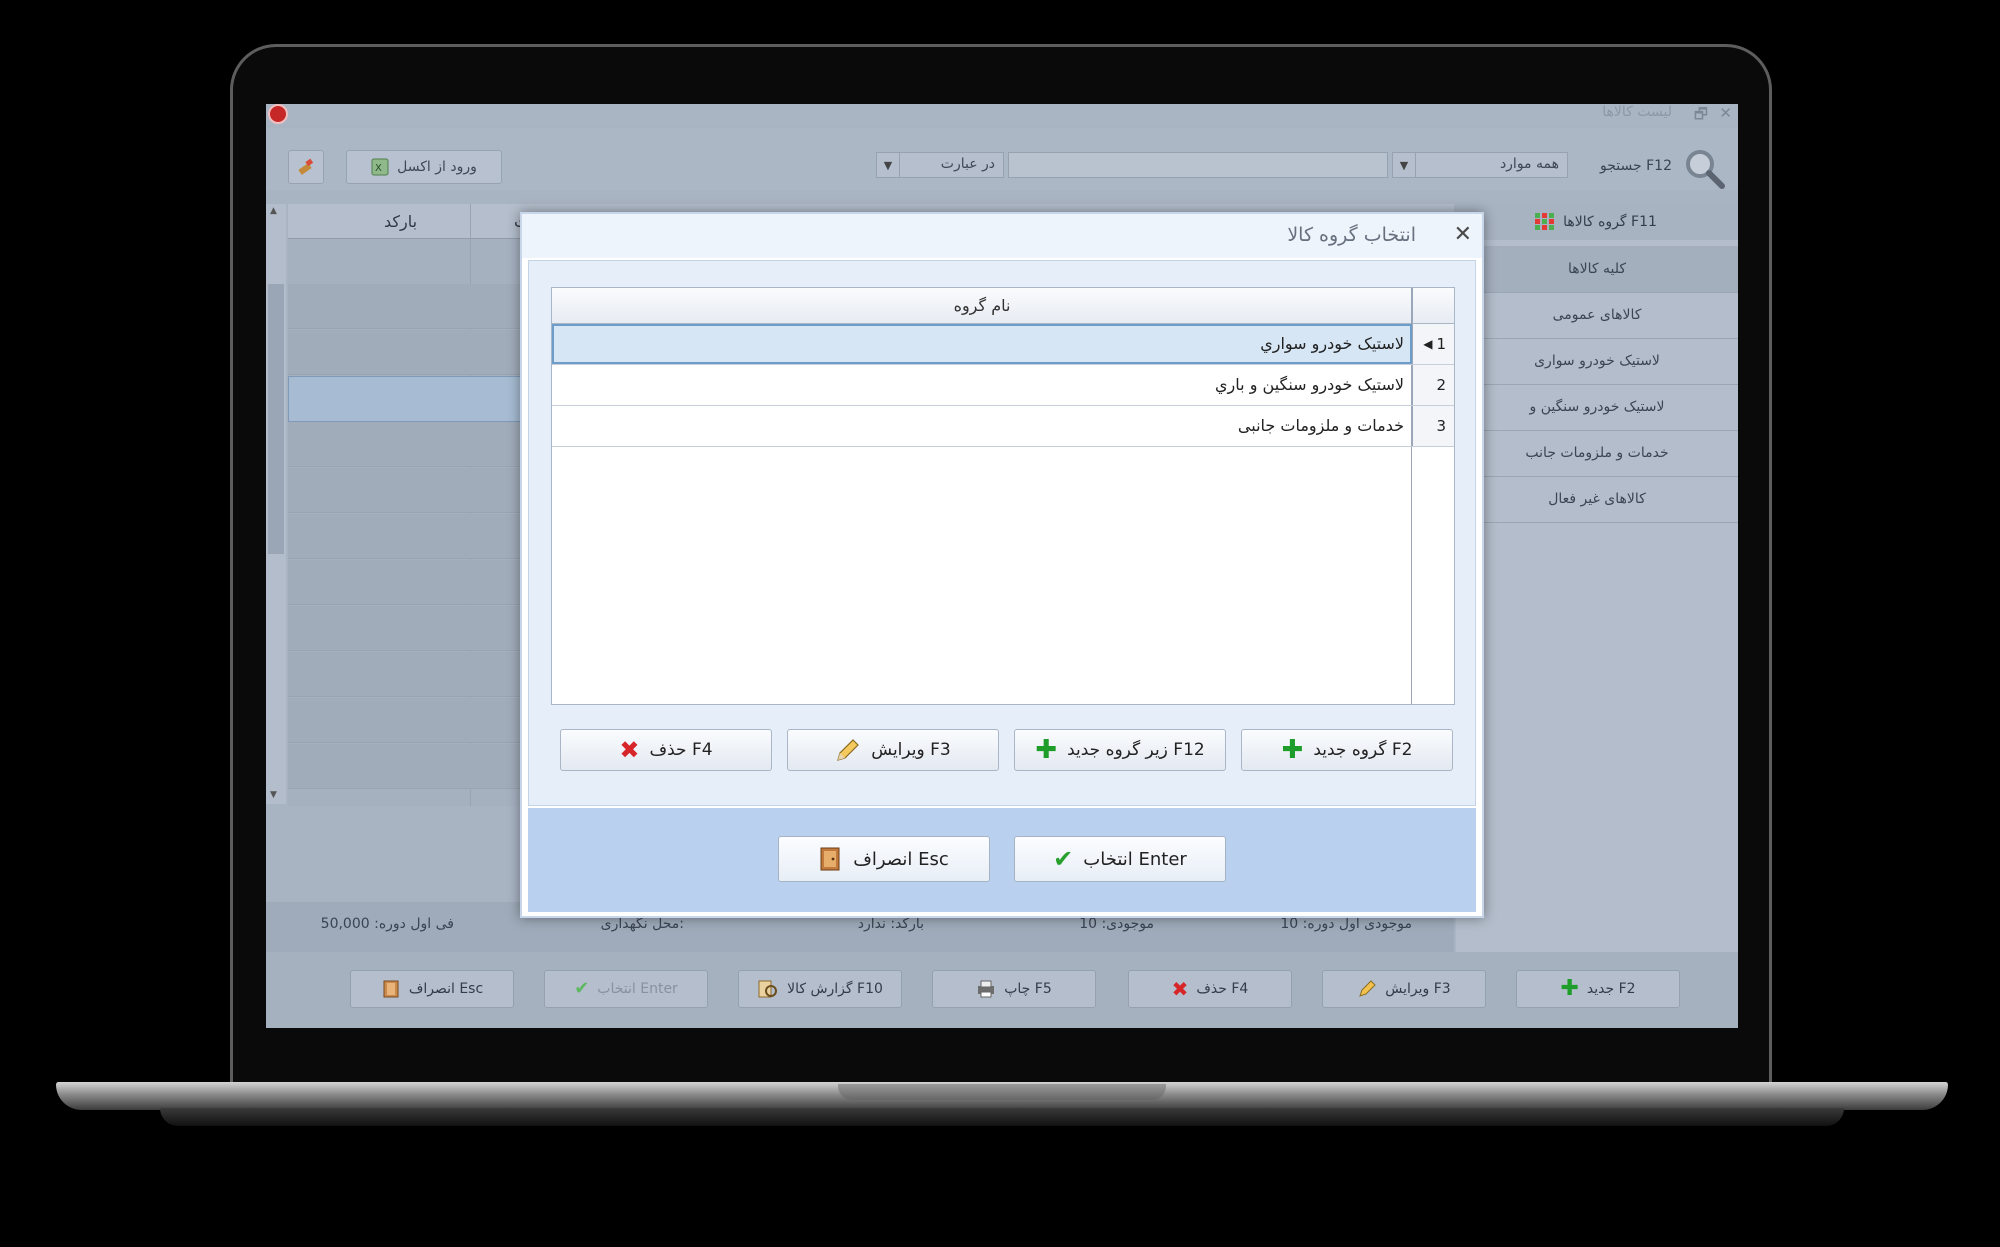  Describe the element at coordinates (642, 924) in the screenshot. I see `status-storage-location: محل نگهداری:` at that location.